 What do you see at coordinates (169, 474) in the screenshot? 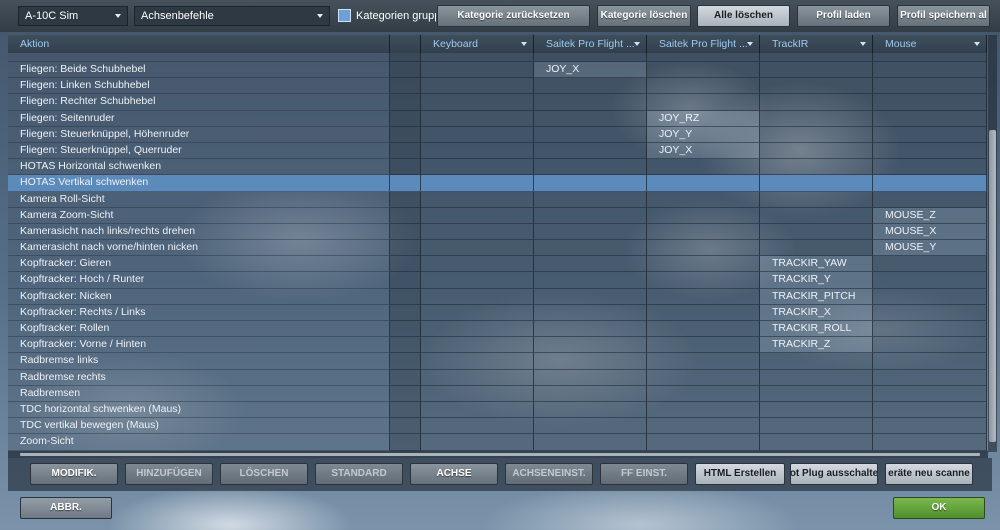
I see `add-button: HINZUFÜGEN` at bounding box center [169, 474].